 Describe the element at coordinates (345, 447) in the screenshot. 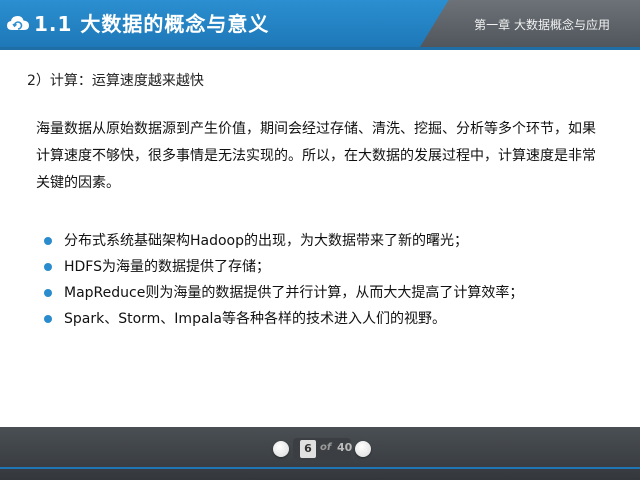

I see `total-pages-number: 40` at that location.